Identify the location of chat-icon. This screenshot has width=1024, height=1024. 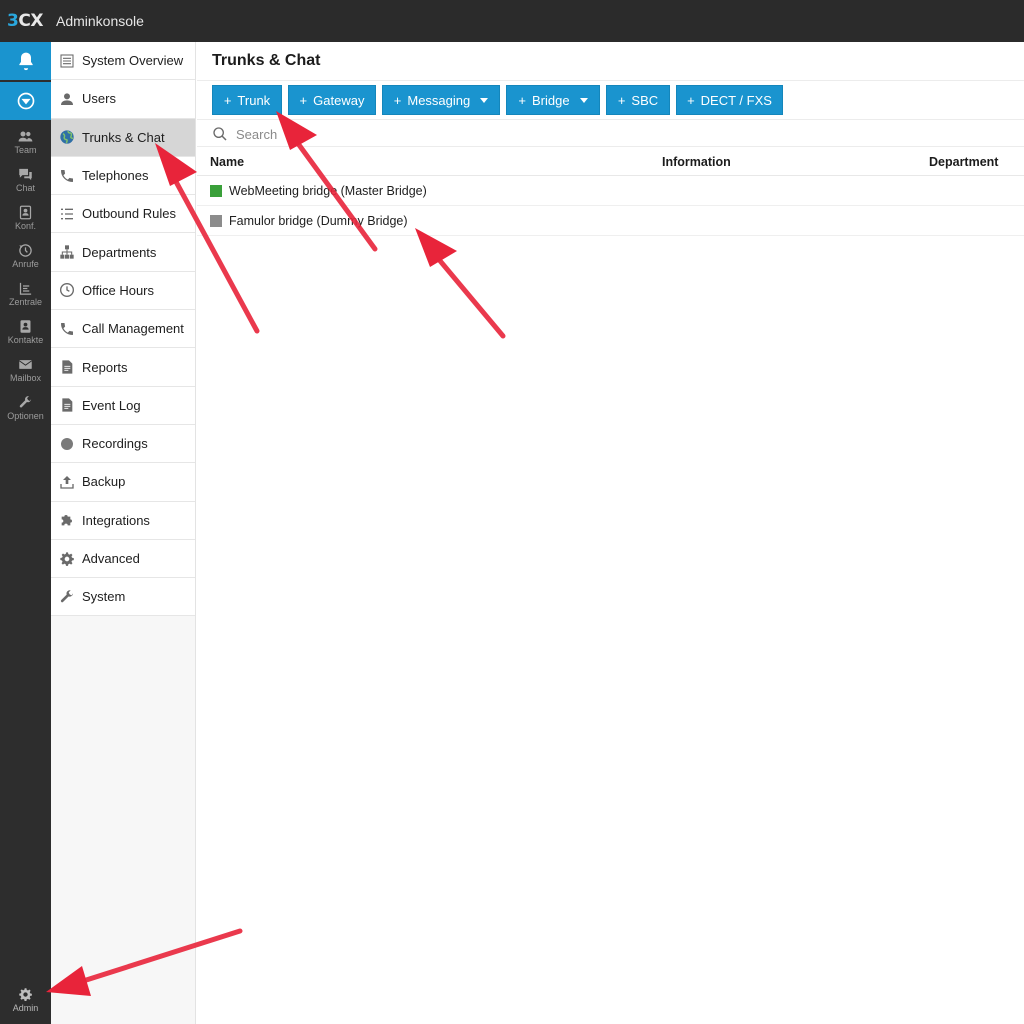
(25, 174).